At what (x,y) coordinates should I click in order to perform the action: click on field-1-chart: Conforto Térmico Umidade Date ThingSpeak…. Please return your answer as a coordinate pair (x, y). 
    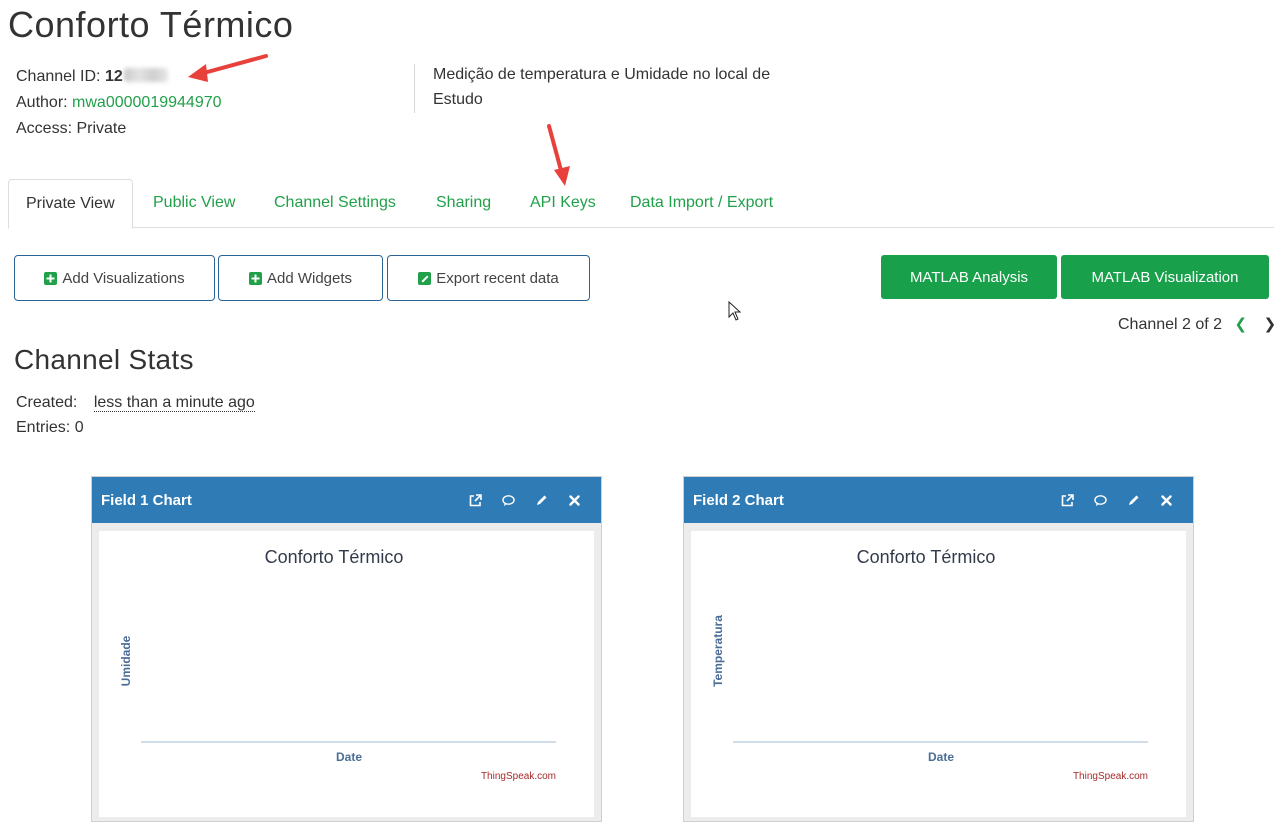
    Looking at the image, I should click on (346, 674).